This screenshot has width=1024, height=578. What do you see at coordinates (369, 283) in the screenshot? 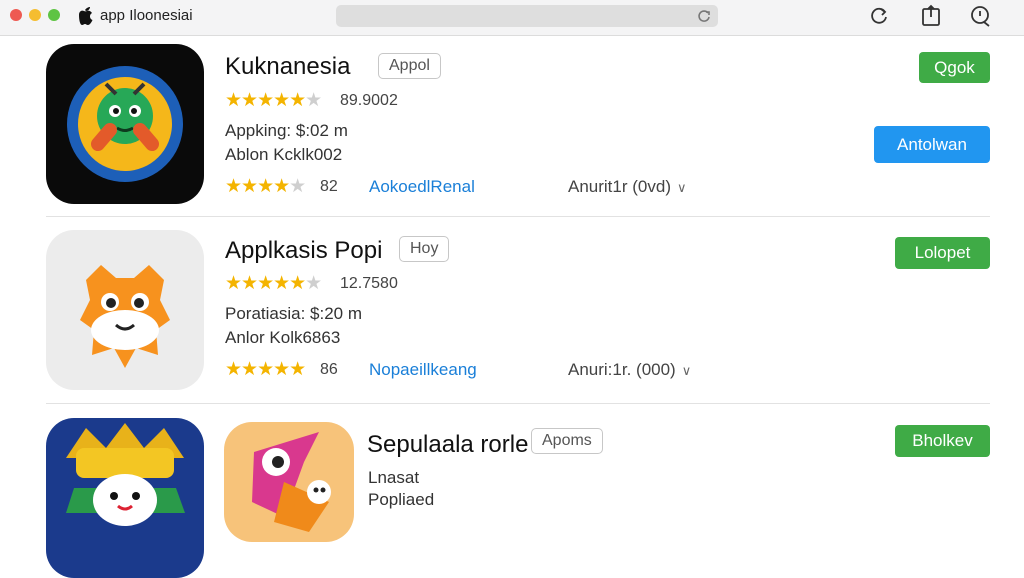
I see `rating-count: 12.7580` at bounding box center [369, 283].